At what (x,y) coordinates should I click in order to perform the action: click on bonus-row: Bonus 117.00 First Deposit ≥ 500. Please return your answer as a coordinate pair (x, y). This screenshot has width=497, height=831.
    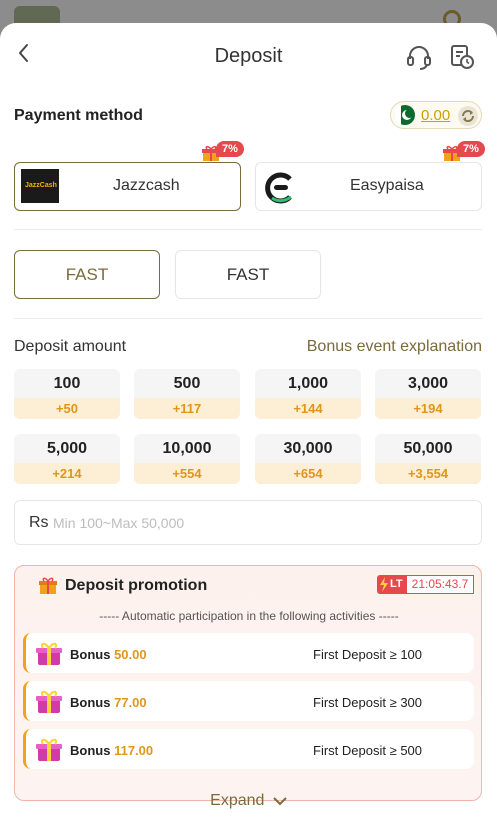
    Looking at the image, I should click on (248, 749).